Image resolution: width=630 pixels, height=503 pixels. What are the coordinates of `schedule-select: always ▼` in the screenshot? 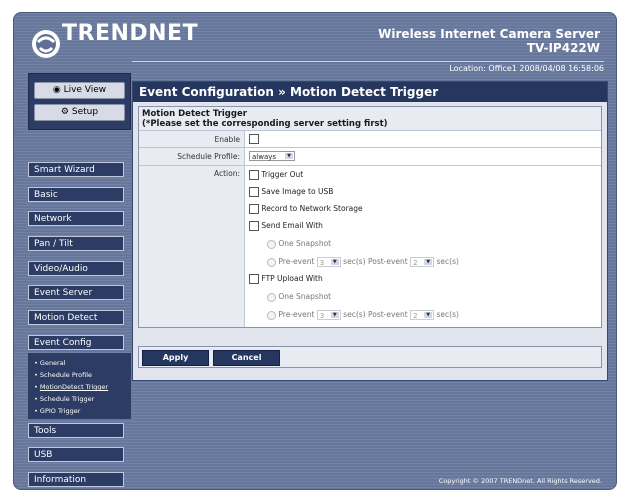 It's located at (272, 156).